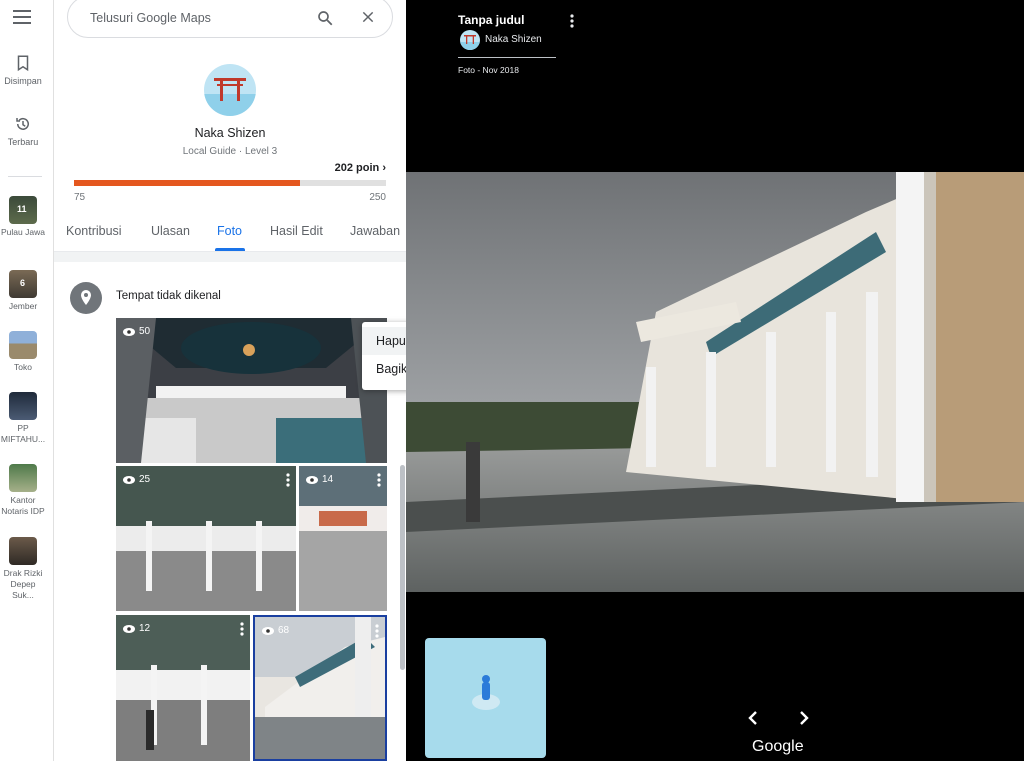 This screenshot has width=1024, height=761. What do you see at coordinates (136, 331) in the screenshot?
I see `view-count: 50` at bounding box center [136, 331].